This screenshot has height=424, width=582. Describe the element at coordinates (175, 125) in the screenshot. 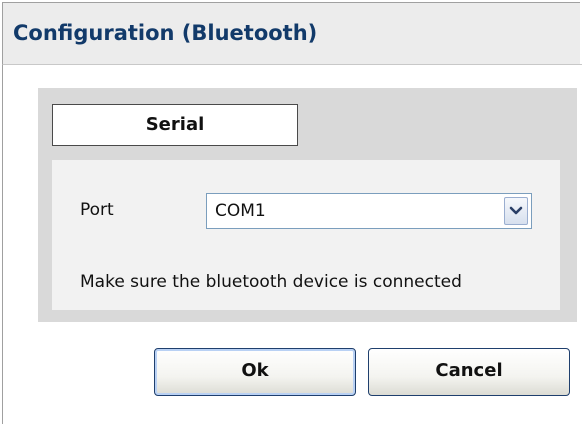

I see `tab-serial: Serial` at that location.